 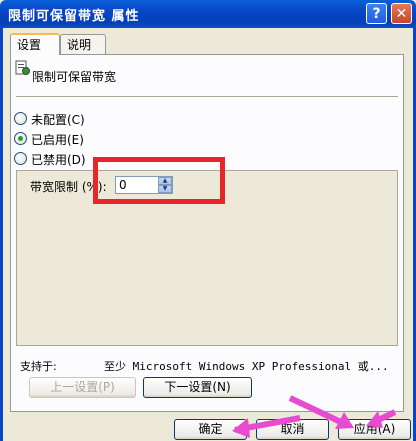 What do you see at coordinates (58, 159) in the screenshot?
I see `radio-disabled-label: 已禁用(D)` at bounding box center [58, 159].